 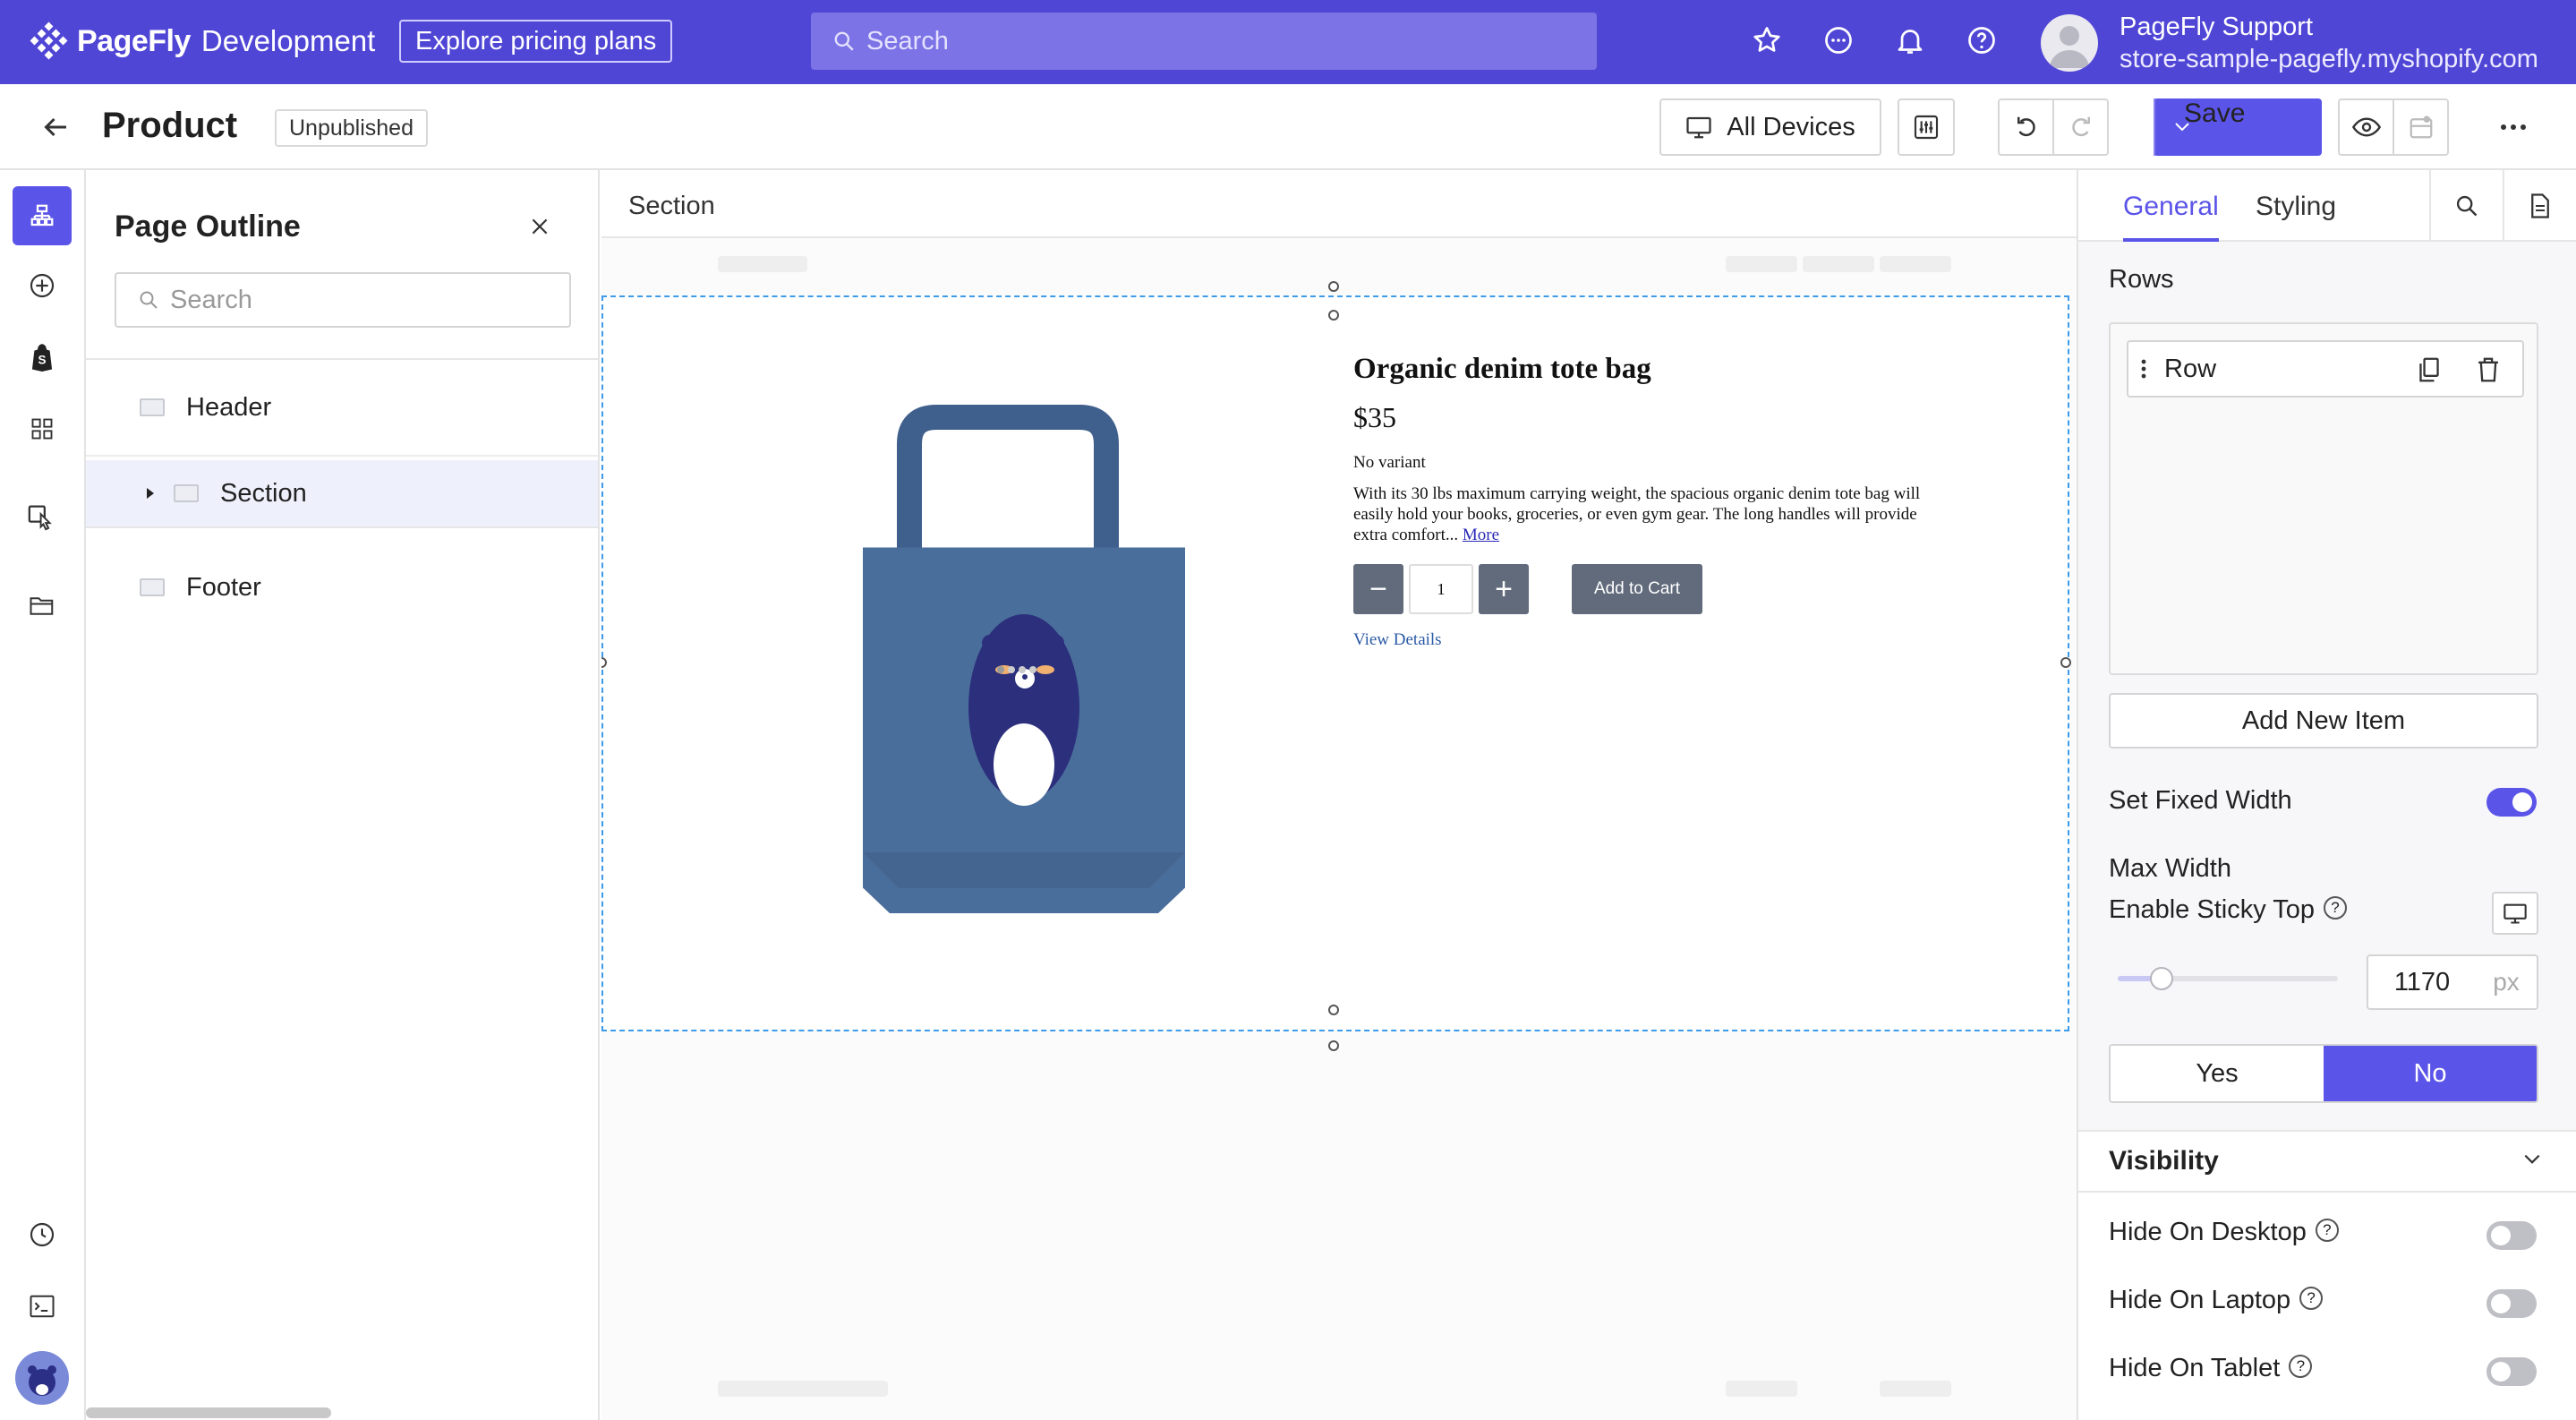 I want to click on explore-pricing-button: Explore pricing plans, so click(x=536, y=42).